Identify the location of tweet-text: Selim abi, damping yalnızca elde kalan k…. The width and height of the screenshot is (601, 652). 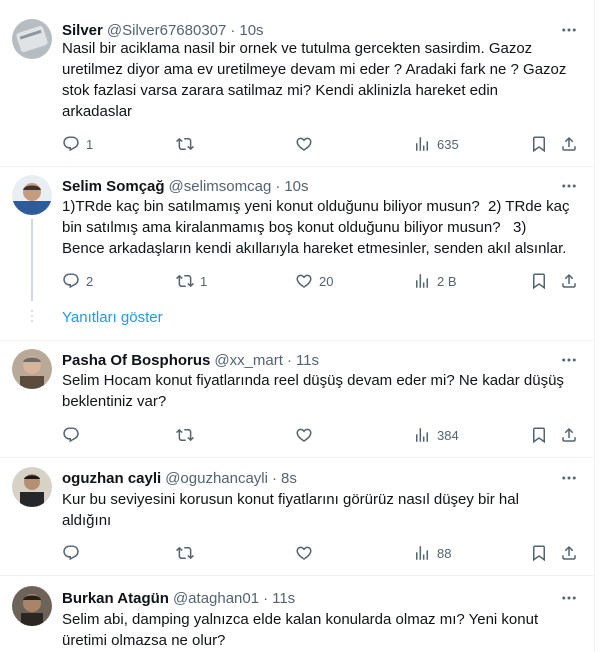
(300, 630).